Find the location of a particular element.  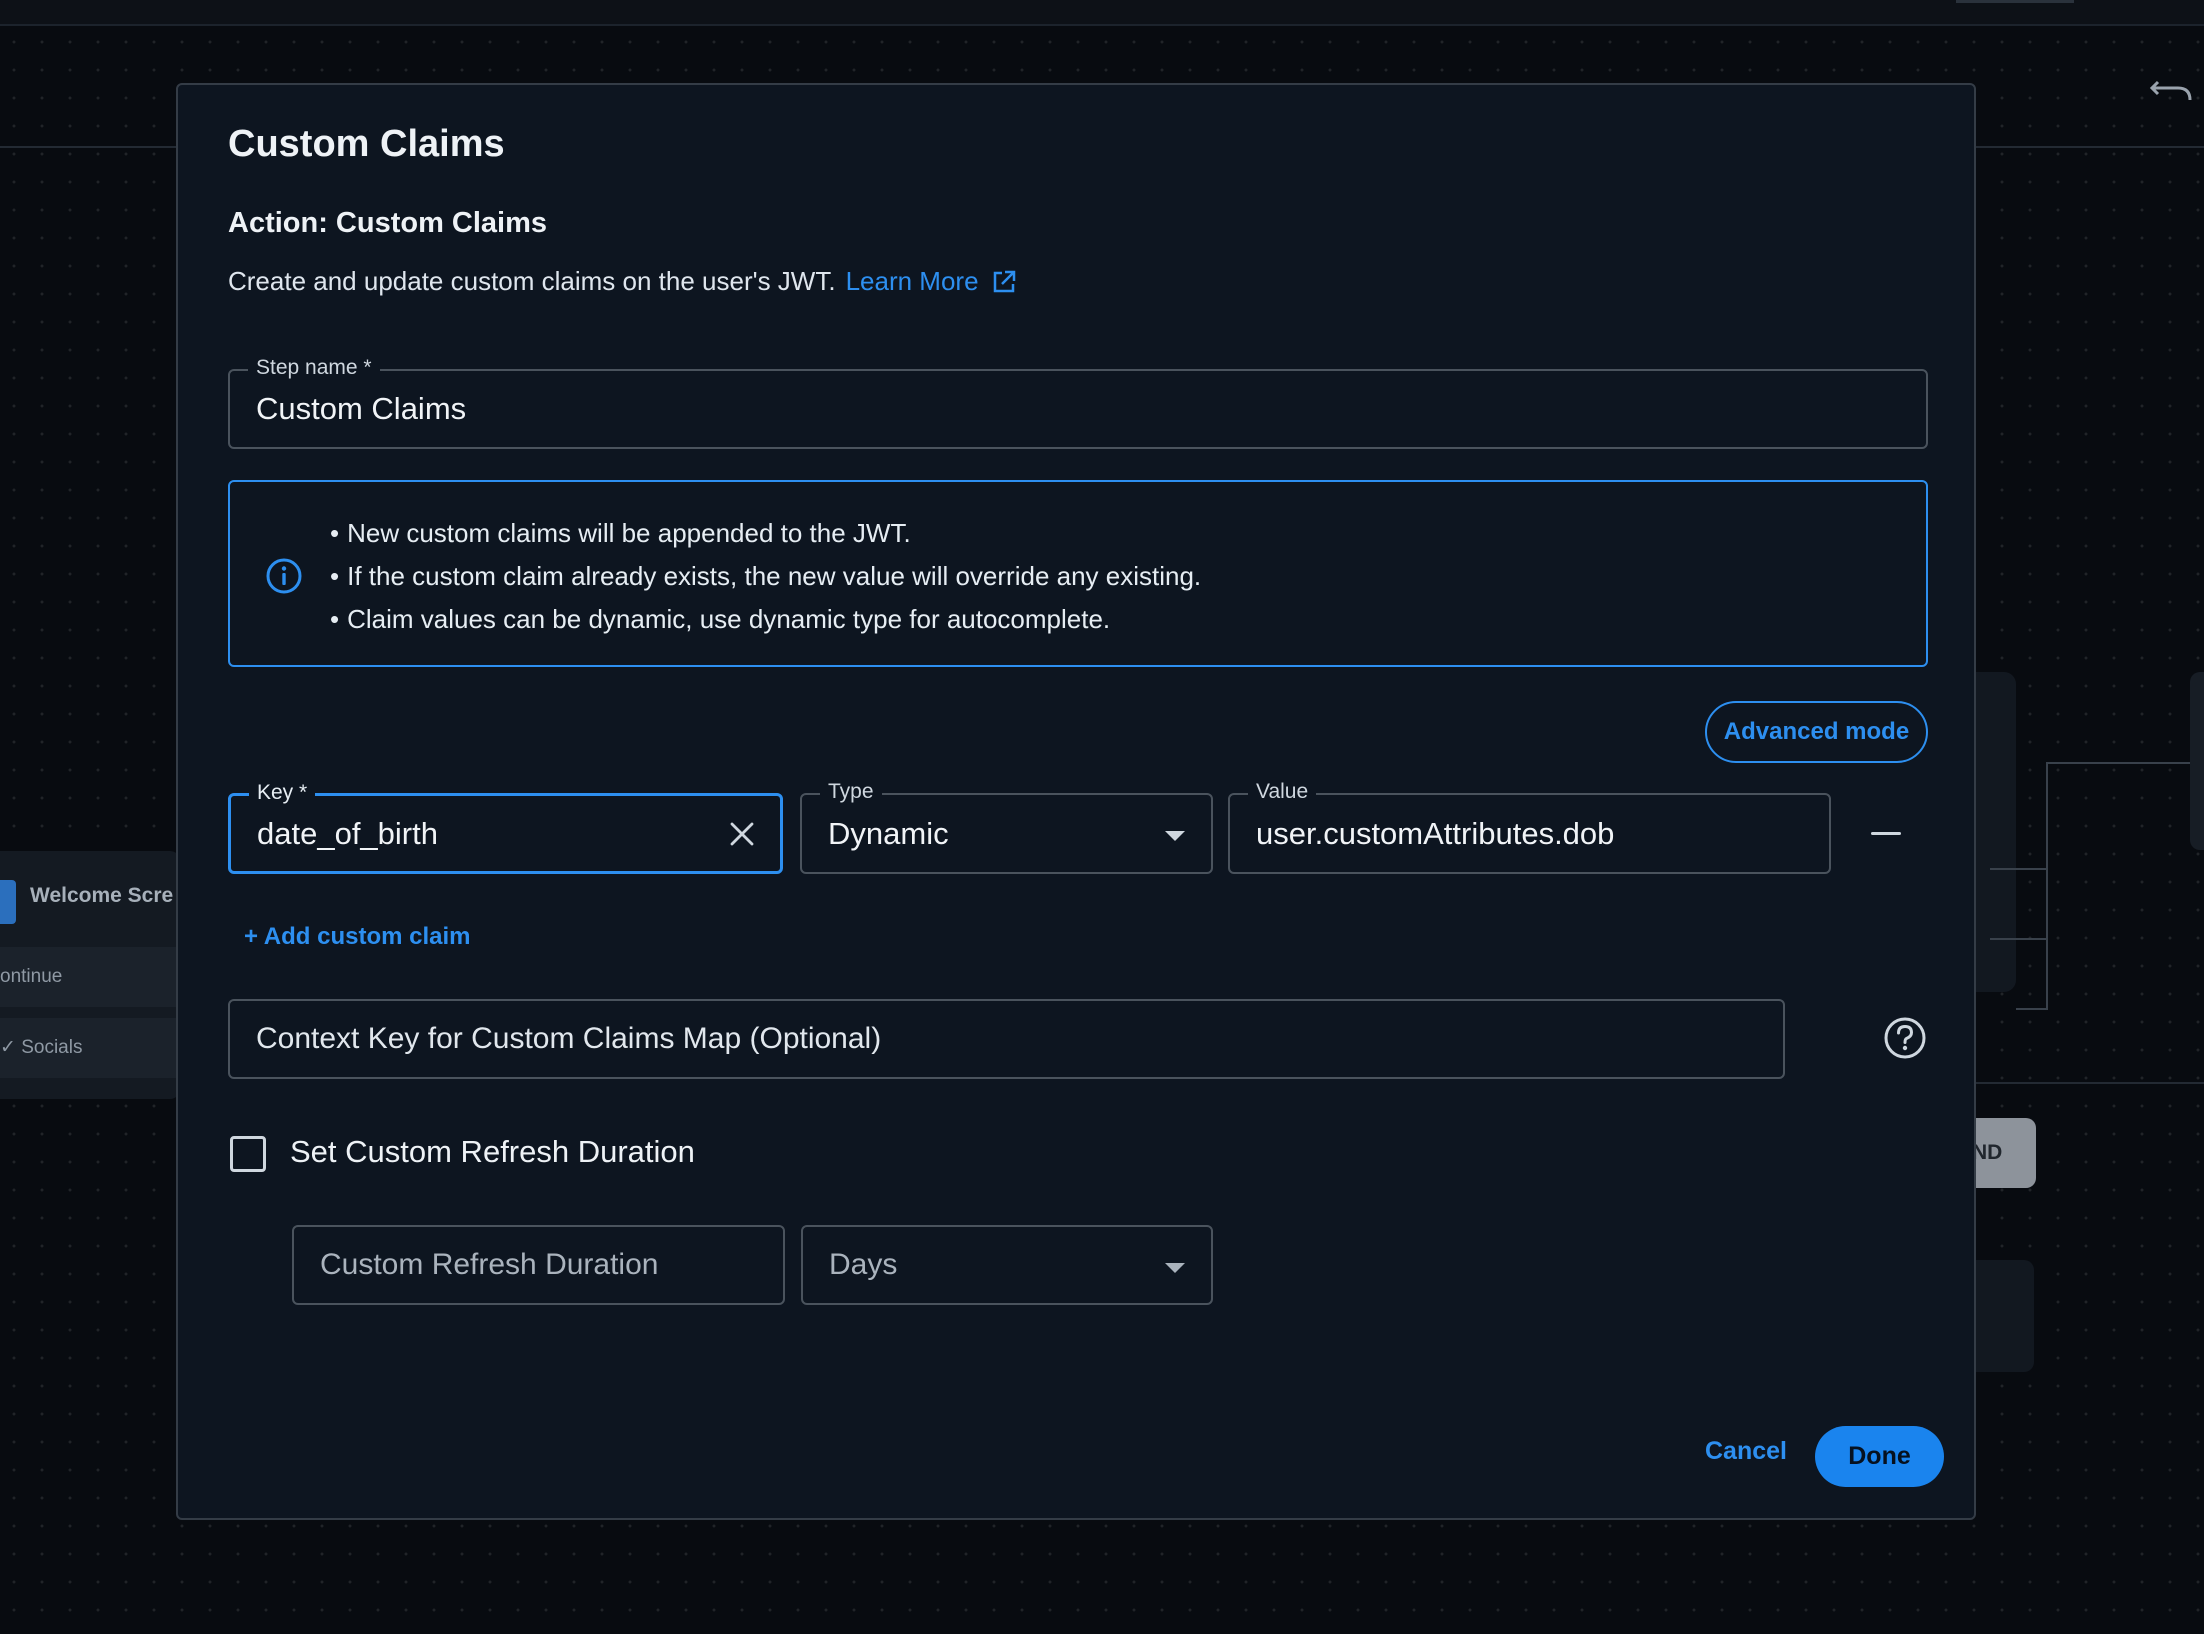

claim-type-select: Type Dynamic is located at coordinates (1006, 827).